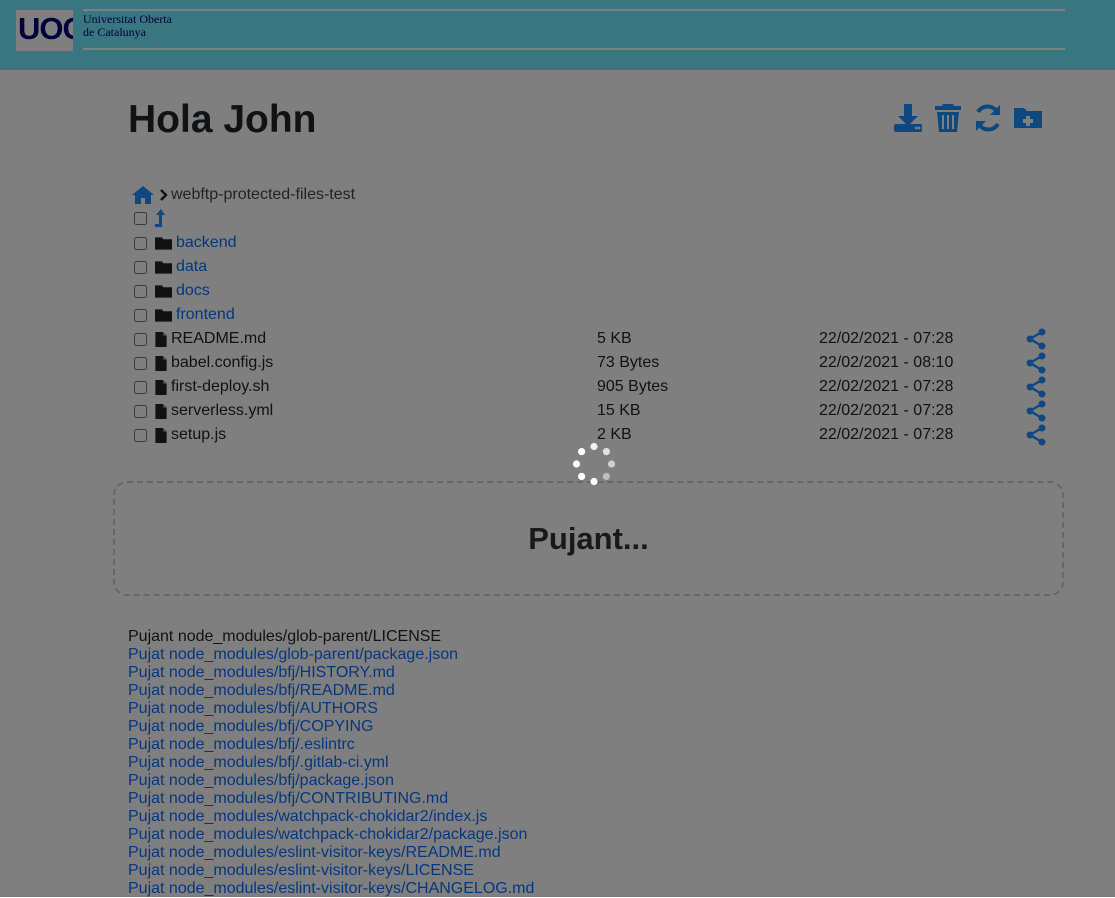  What do you see at coordinates (594, 464) in the screenshot?
I see `loading-spinner-icon` at bounding box center [594, 464].